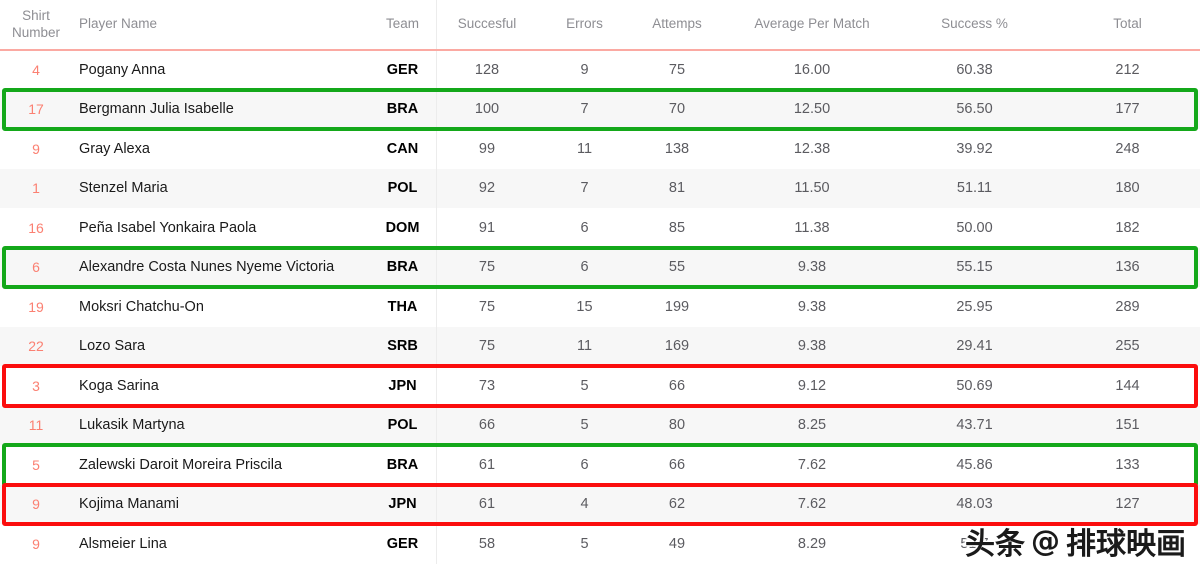  What do you see at coordinates (600, 425) in the screenshot?
I see `table-row: 11 Lukasik Martyna POL 66 5 80 8.25 43.71 151` at bounding box center [600, 425].